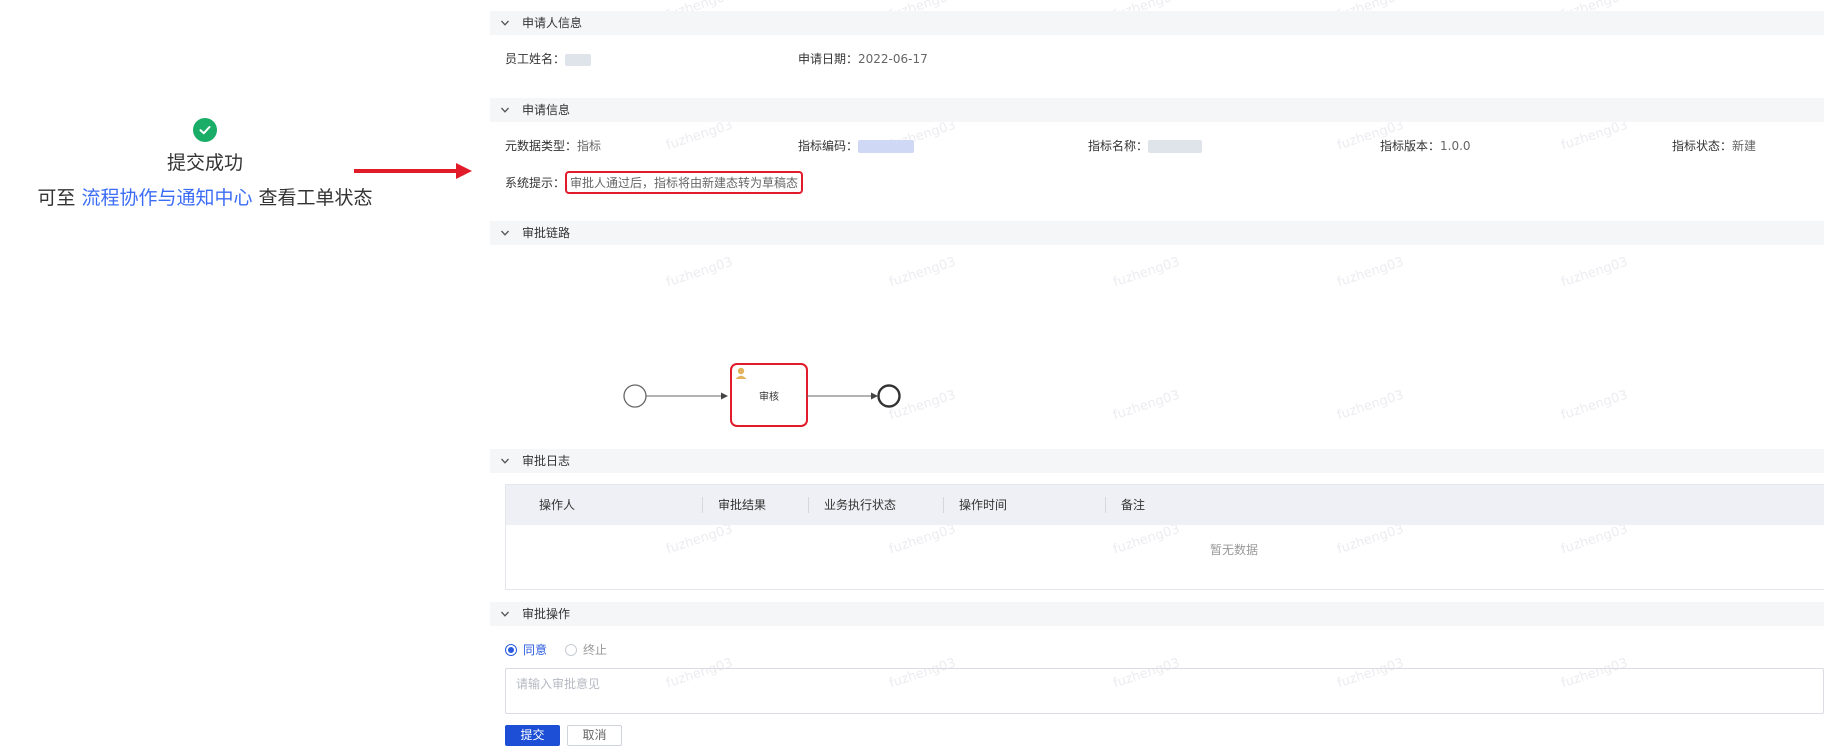 The width and height of the screenshot is (1824, 753). I want to click on success-hint: 可至 流程协作与通知中心 查看工单状态, so click(205, 196).